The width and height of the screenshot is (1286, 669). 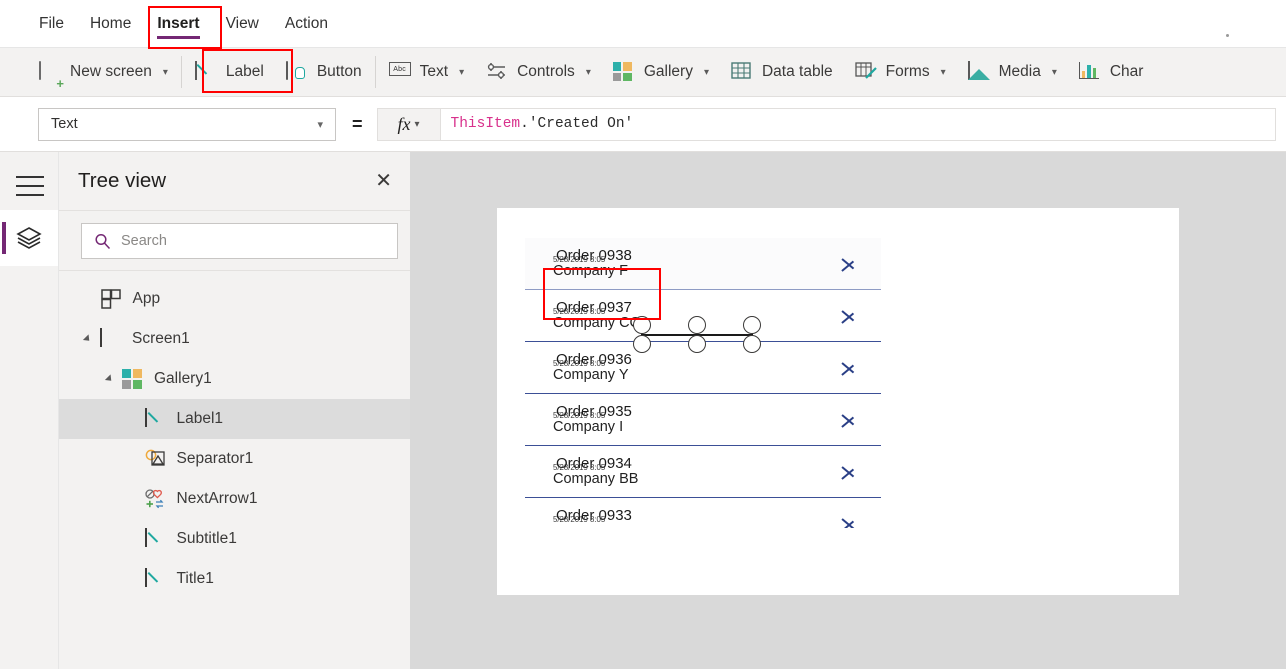 What do you see at coordinates (234, 299) in the screenshot?
I see `tree-node-app: App` at bounding box center [234, 299].